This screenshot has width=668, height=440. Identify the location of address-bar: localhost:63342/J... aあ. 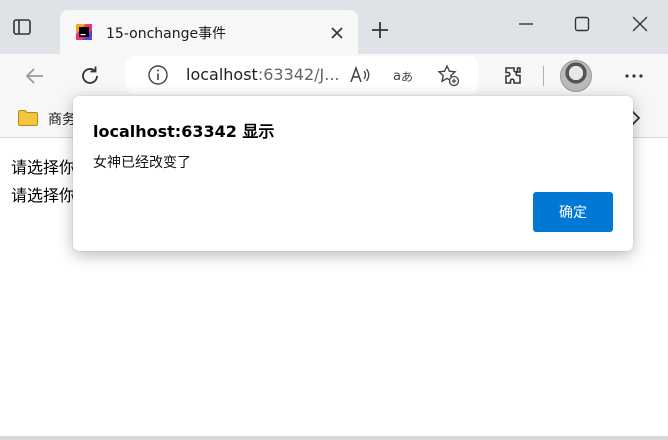
(302, 75).